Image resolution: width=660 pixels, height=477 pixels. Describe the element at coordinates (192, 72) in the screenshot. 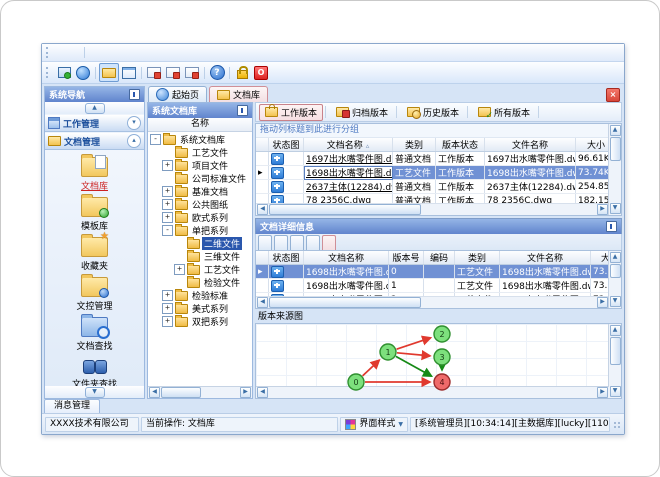

I see `mail-error-icon` at that location.